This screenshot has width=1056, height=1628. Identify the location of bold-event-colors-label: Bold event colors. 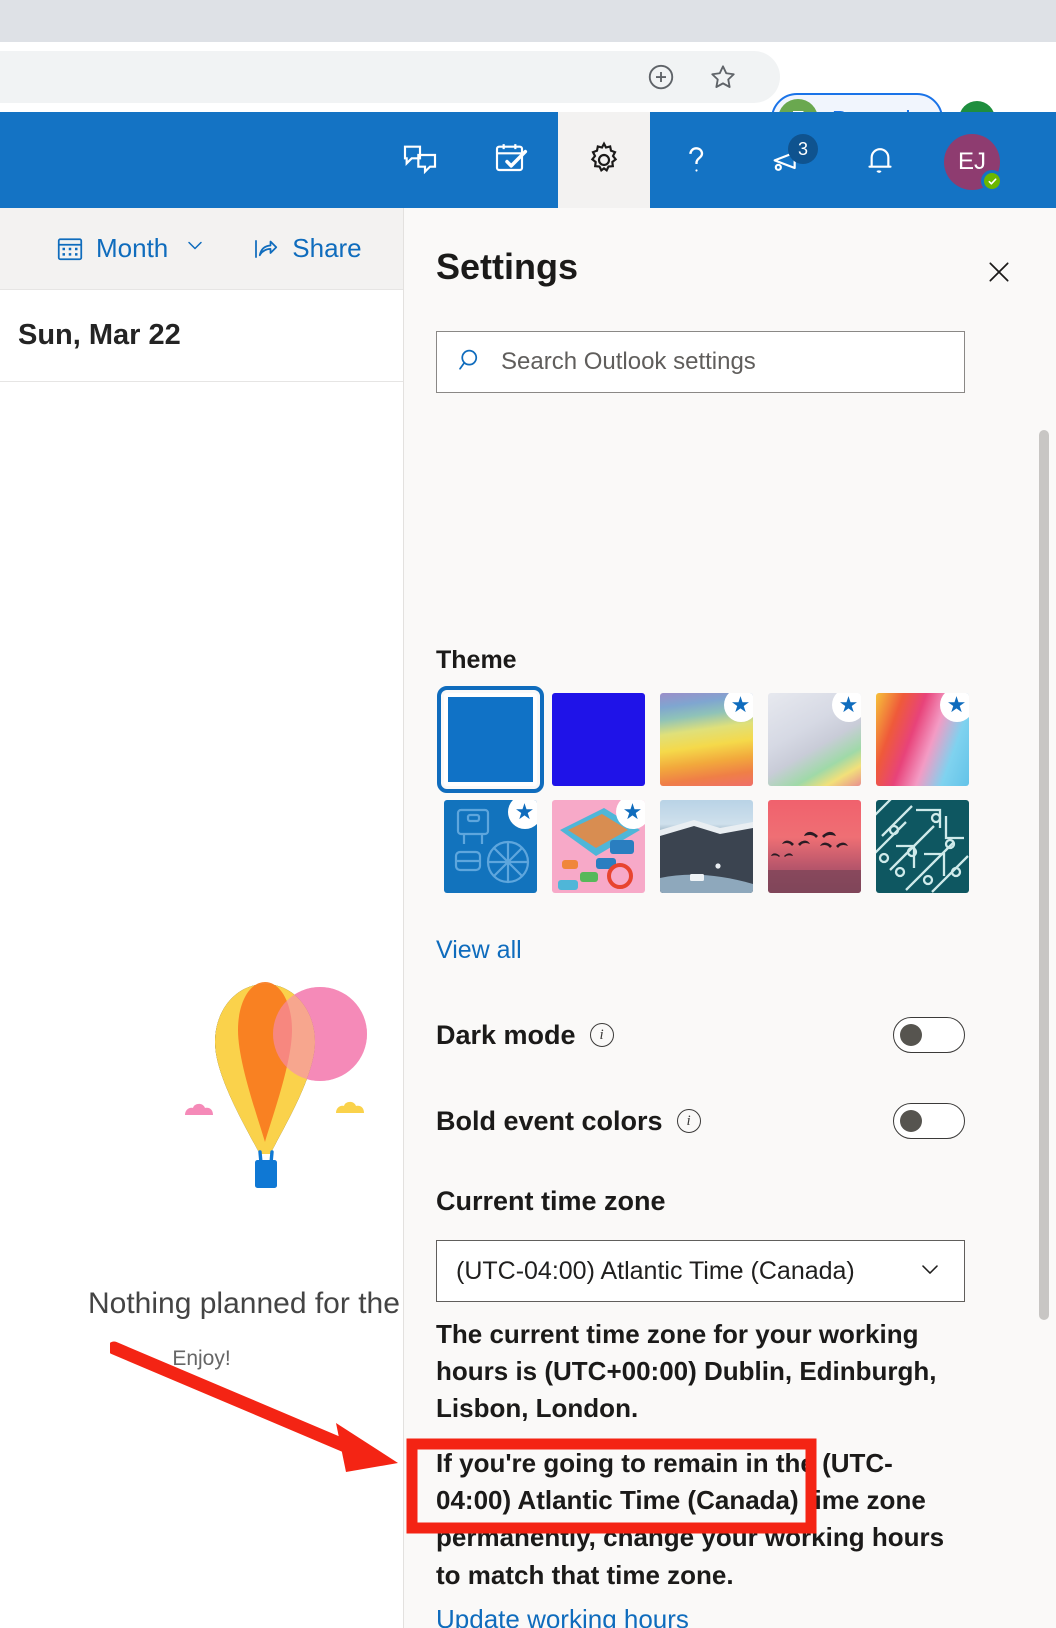
(549, 1120).